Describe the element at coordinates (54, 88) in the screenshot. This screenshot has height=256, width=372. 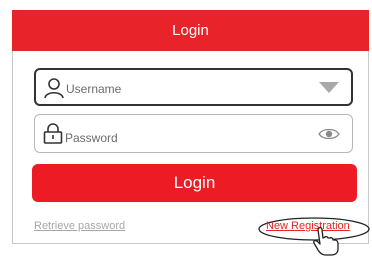
I see `user-icon` at that location.